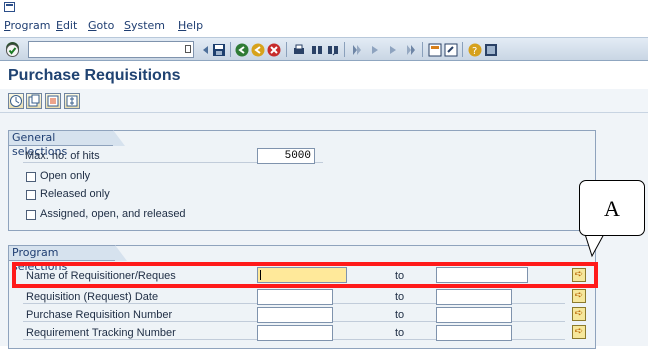 The image size is (648, 349). I want to click on highlight-box, so click(305, 275).